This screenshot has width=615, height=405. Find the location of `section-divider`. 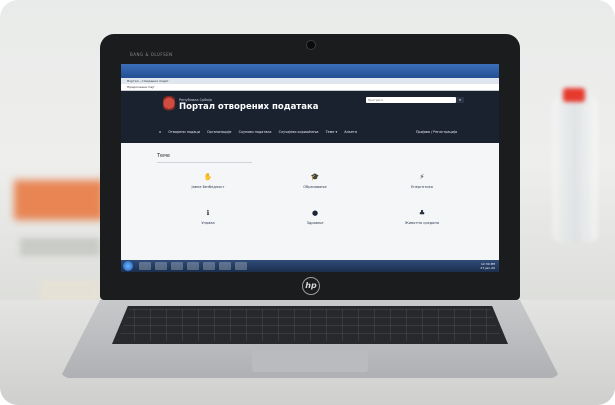

section-divider is located at coordinates (204, 162).